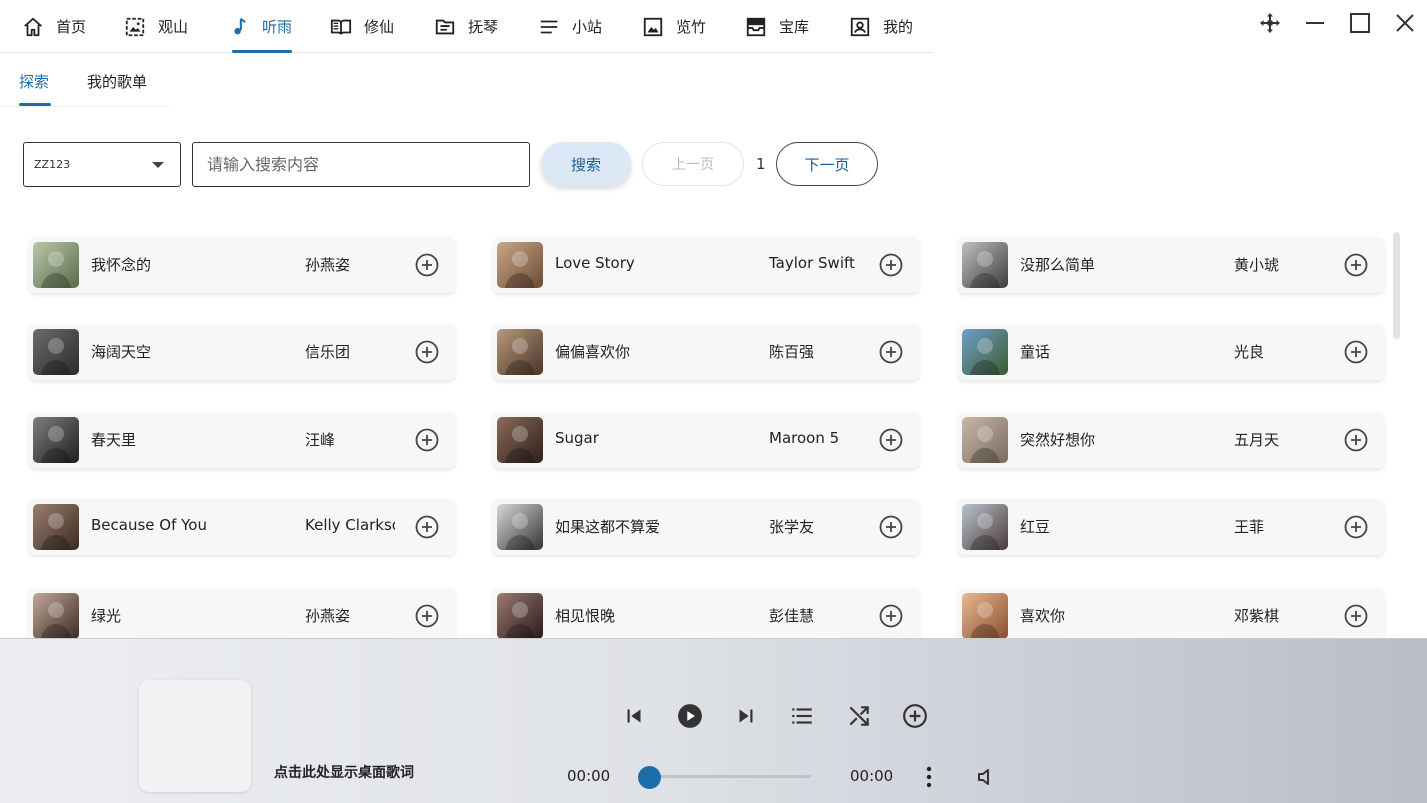  I want to click on next-page-button: 下一页, so click(827, 164).